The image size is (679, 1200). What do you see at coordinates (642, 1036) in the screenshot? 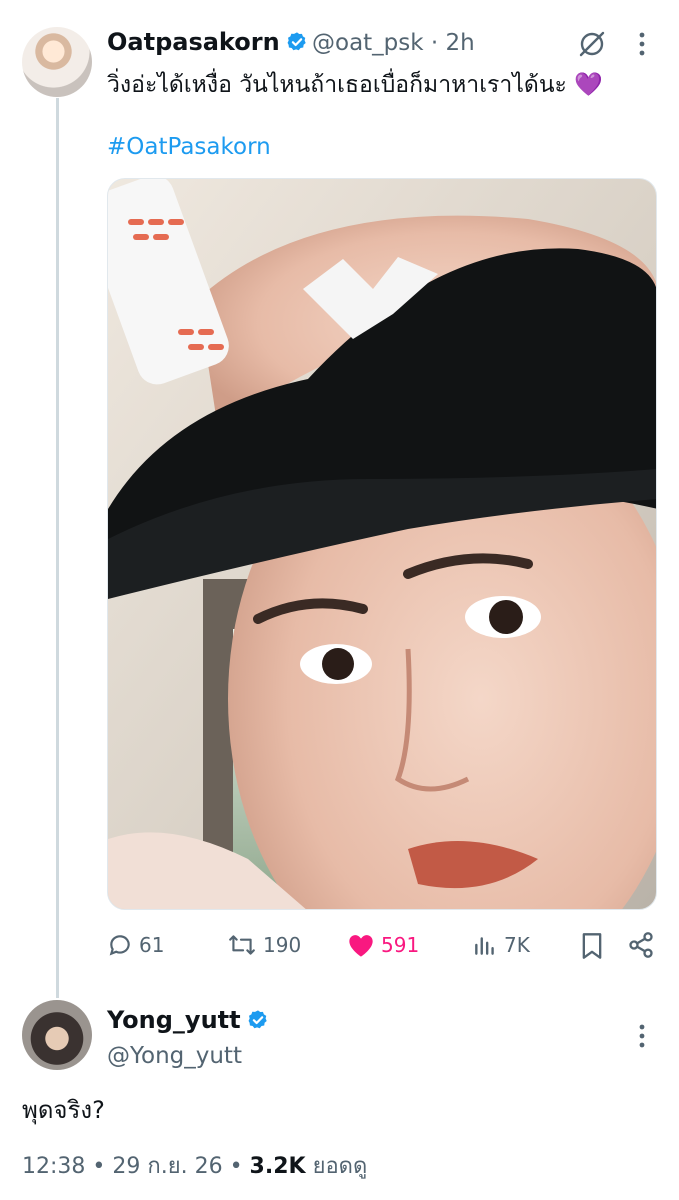
I see `reply-more-options-icon` at bounding box center [642, 1036].